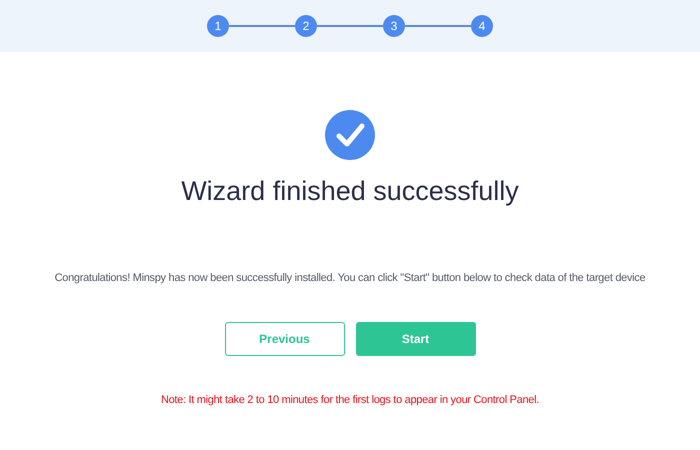 Image resolution: width=700 pixels, height=450 pixels. I want to click on note-text: Note: It might take 2 to 10 minutes for the first logs to appear in your Control Panel., so click(350, 400).